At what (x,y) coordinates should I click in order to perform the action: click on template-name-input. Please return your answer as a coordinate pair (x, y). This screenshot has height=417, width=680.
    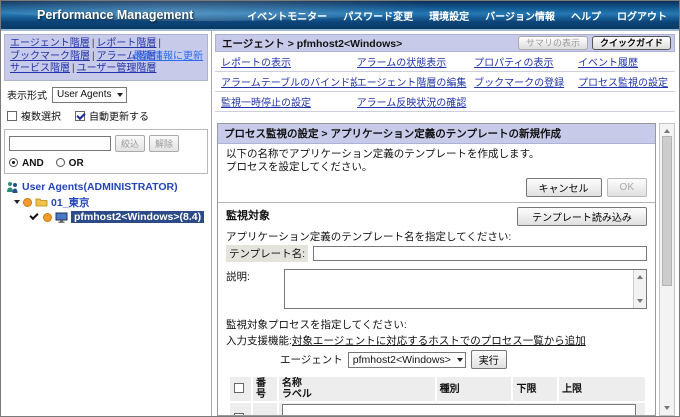
    Looking at the image, I should click on (480, 253).